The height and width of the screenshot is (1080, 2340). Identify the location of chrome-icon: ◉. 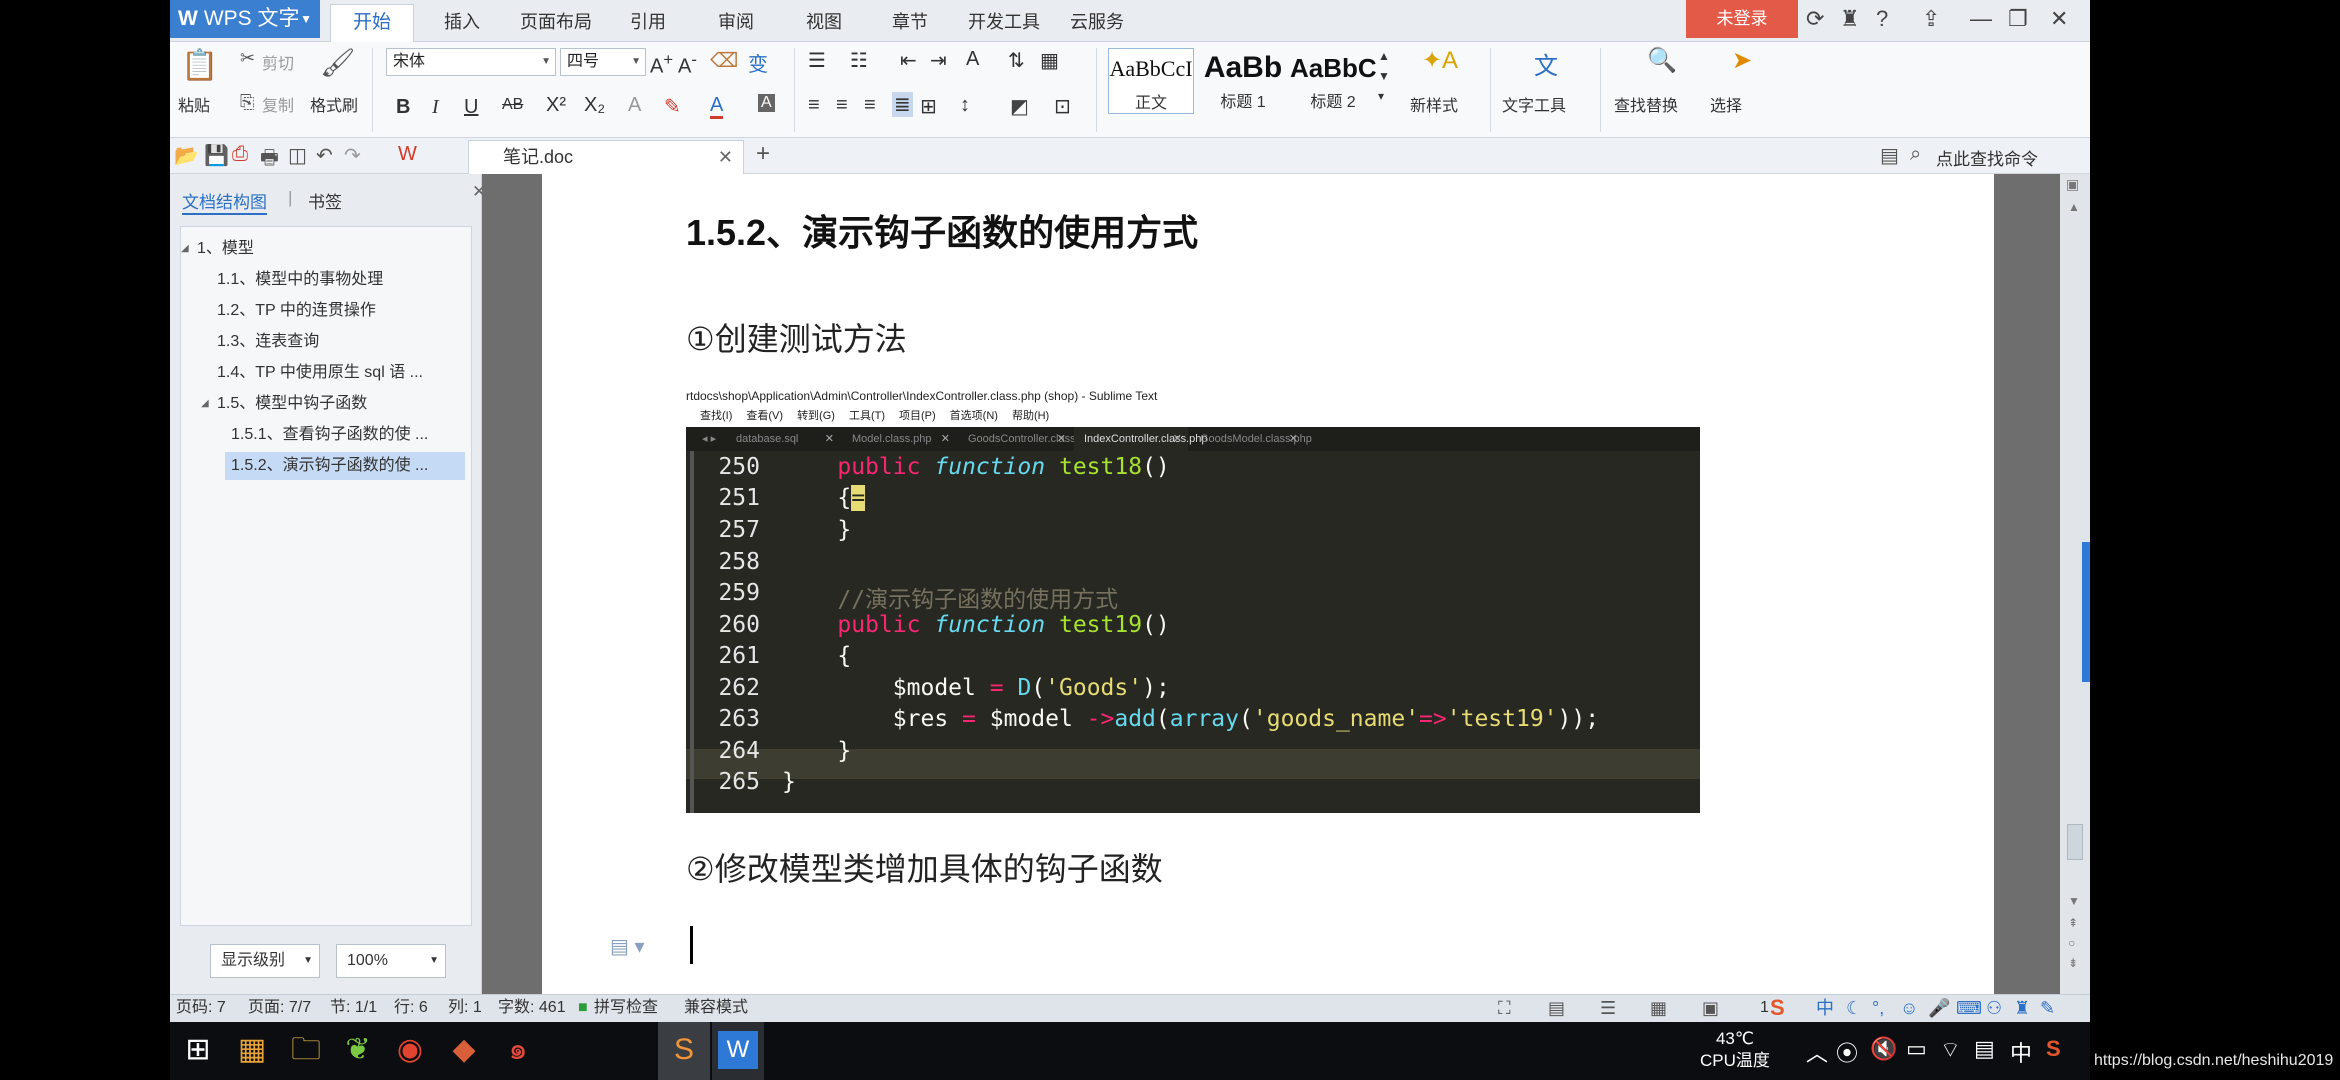
(410, 1050).